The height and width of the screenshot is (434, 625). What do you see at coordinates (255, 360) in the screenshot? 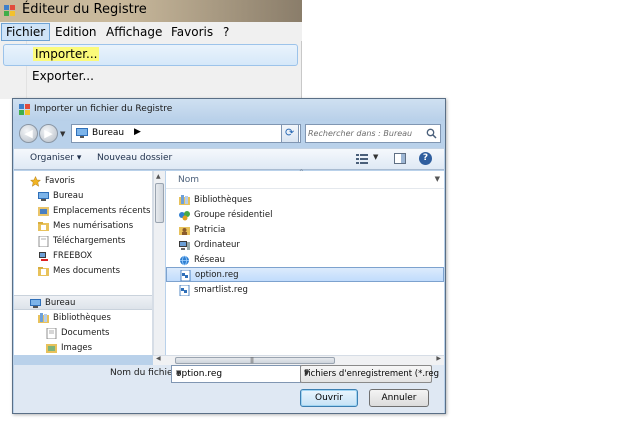
I see `scrollbar-thumb: |||` at bounding box center [255, 360].